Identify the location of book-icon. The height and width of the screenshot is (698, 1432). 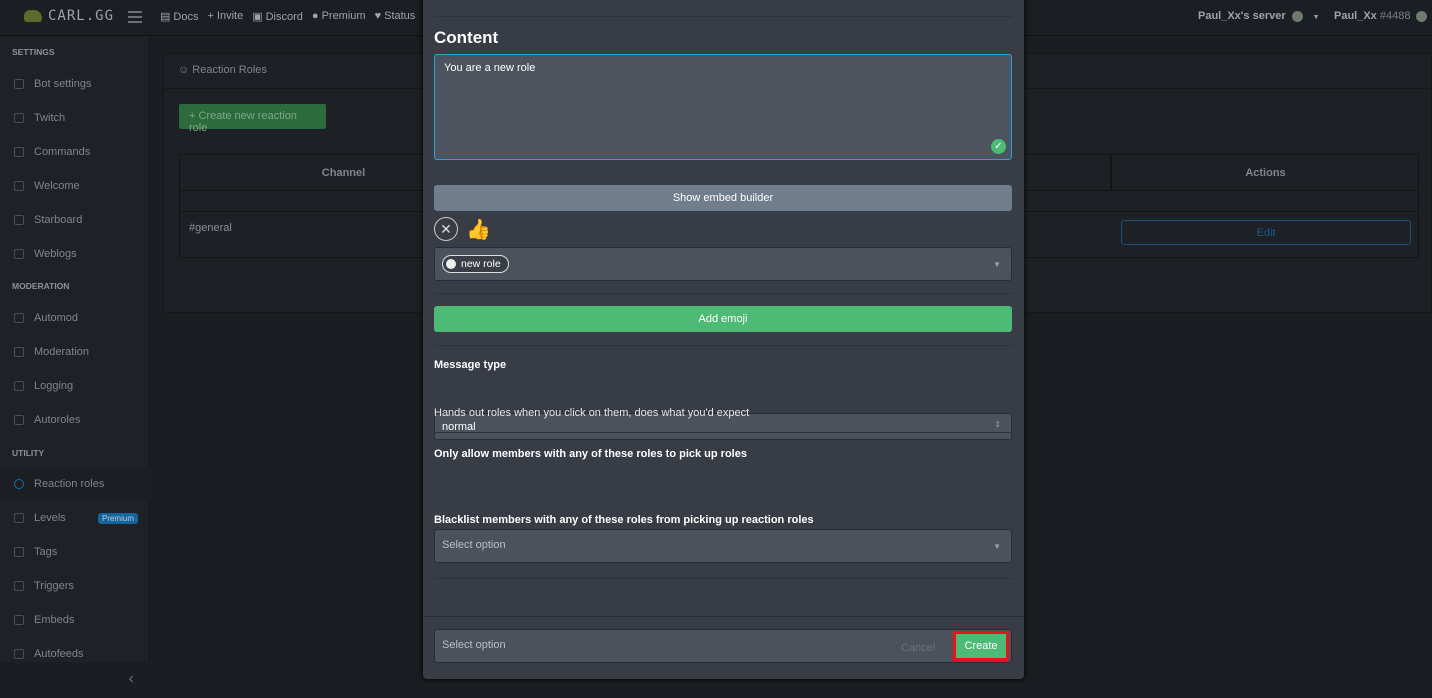
(19, 386).